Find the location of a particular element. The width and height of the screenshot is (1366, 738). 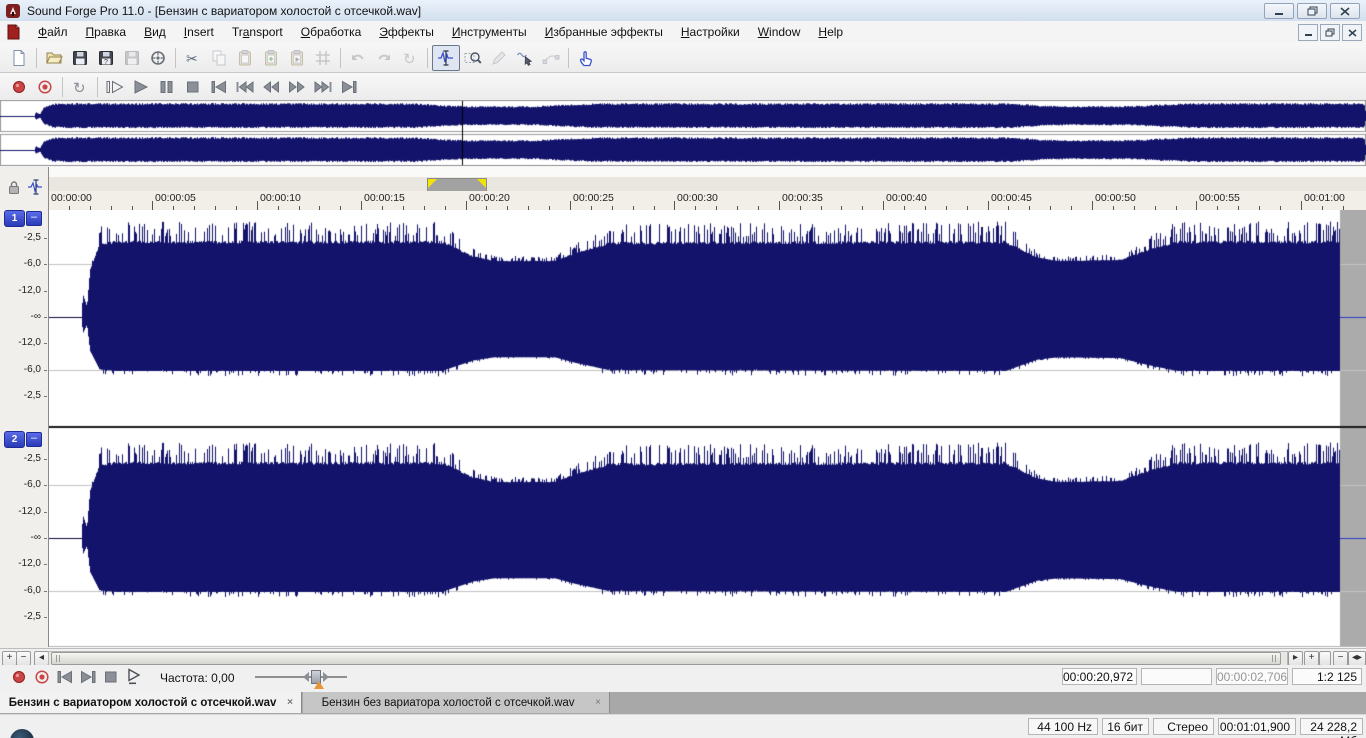

open-file-button is located at coordinates (54, 58).